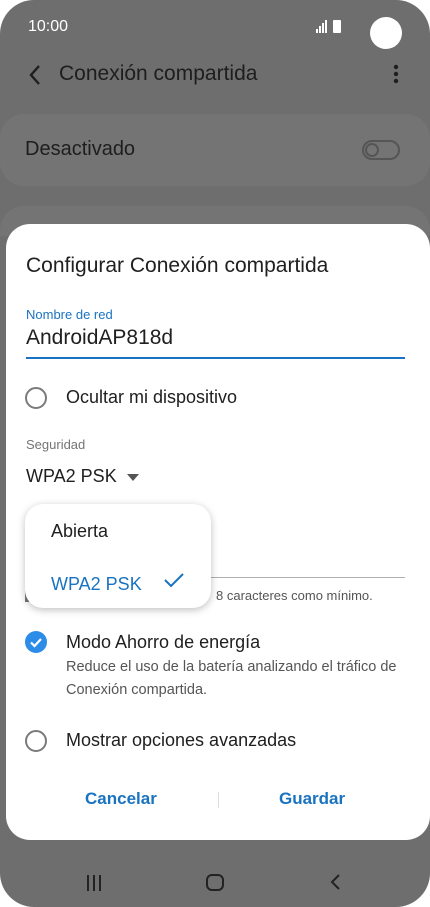 Image resolution: width=430 pixels, height=907 pixels. What do you see at coordinates (133, 477) in the screenshot?
I see `dropdown-arrow-icon` at bounding box center [133, 477].